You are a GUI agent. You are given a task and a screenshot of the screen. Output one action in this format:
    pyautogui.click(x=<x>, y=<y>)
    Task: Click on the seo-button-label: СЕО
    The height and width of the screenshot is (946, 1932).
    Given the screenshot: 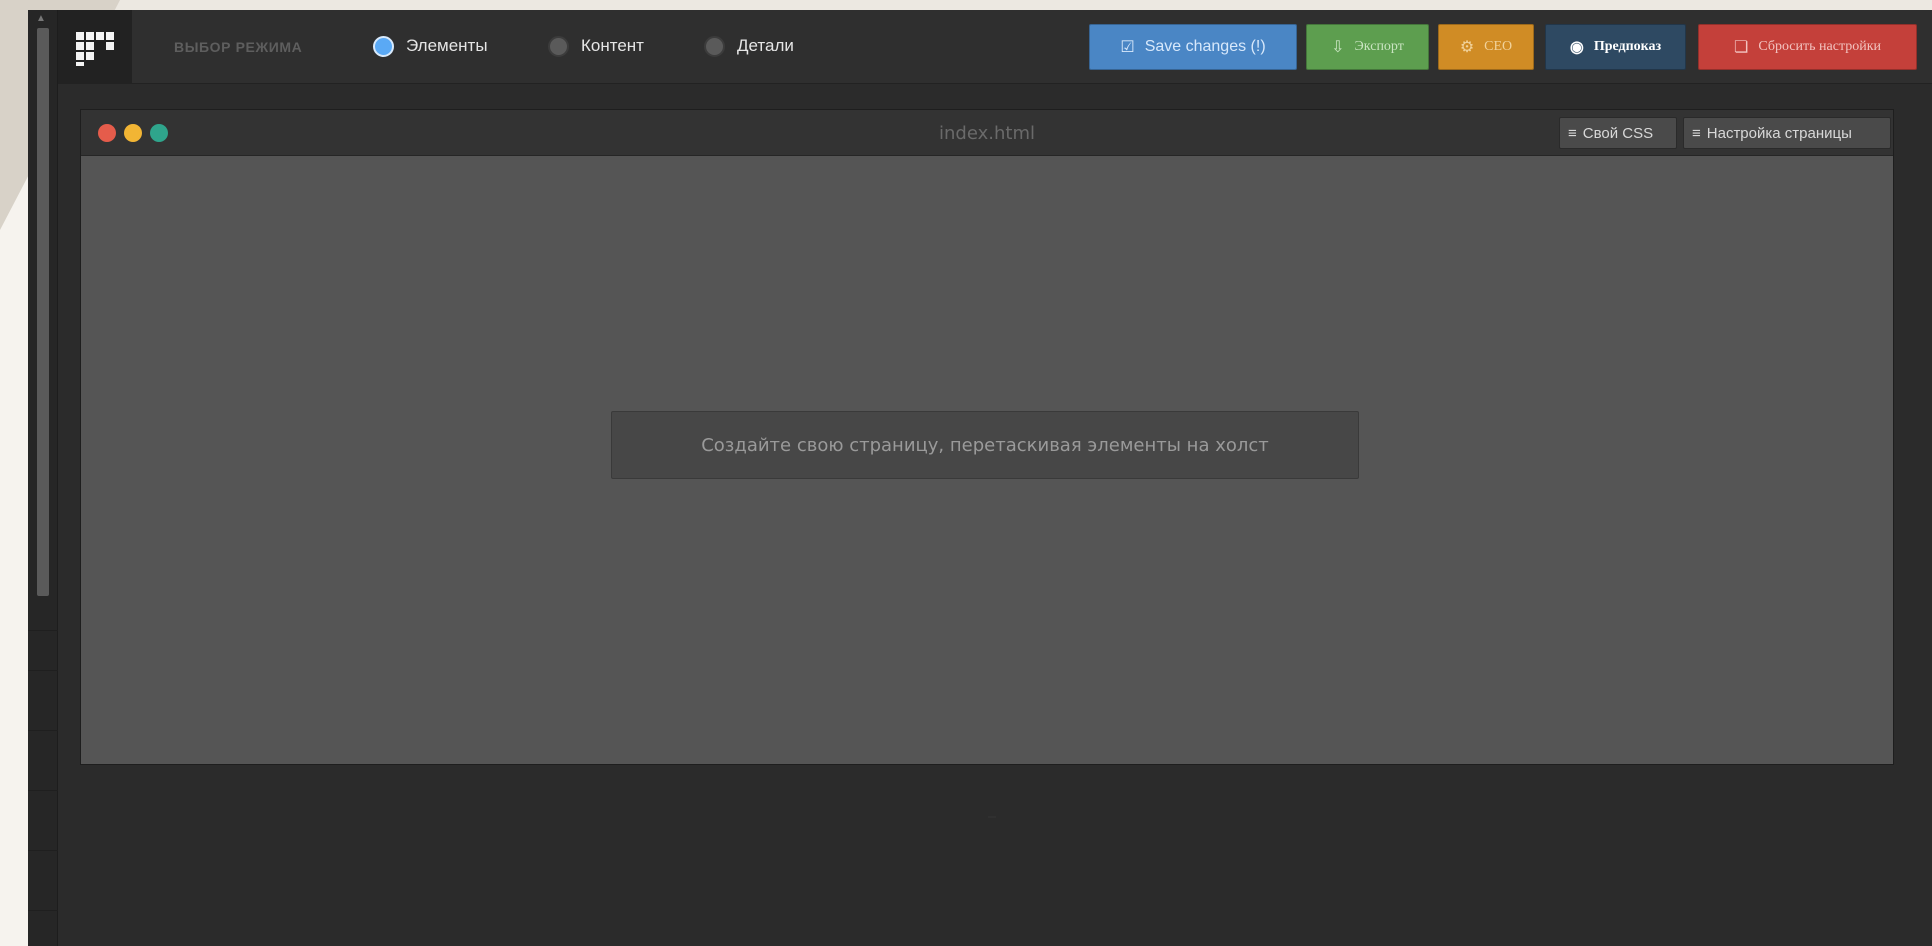 What is the action you would take?
    pyautogui.click(x=1498, y=46)
    